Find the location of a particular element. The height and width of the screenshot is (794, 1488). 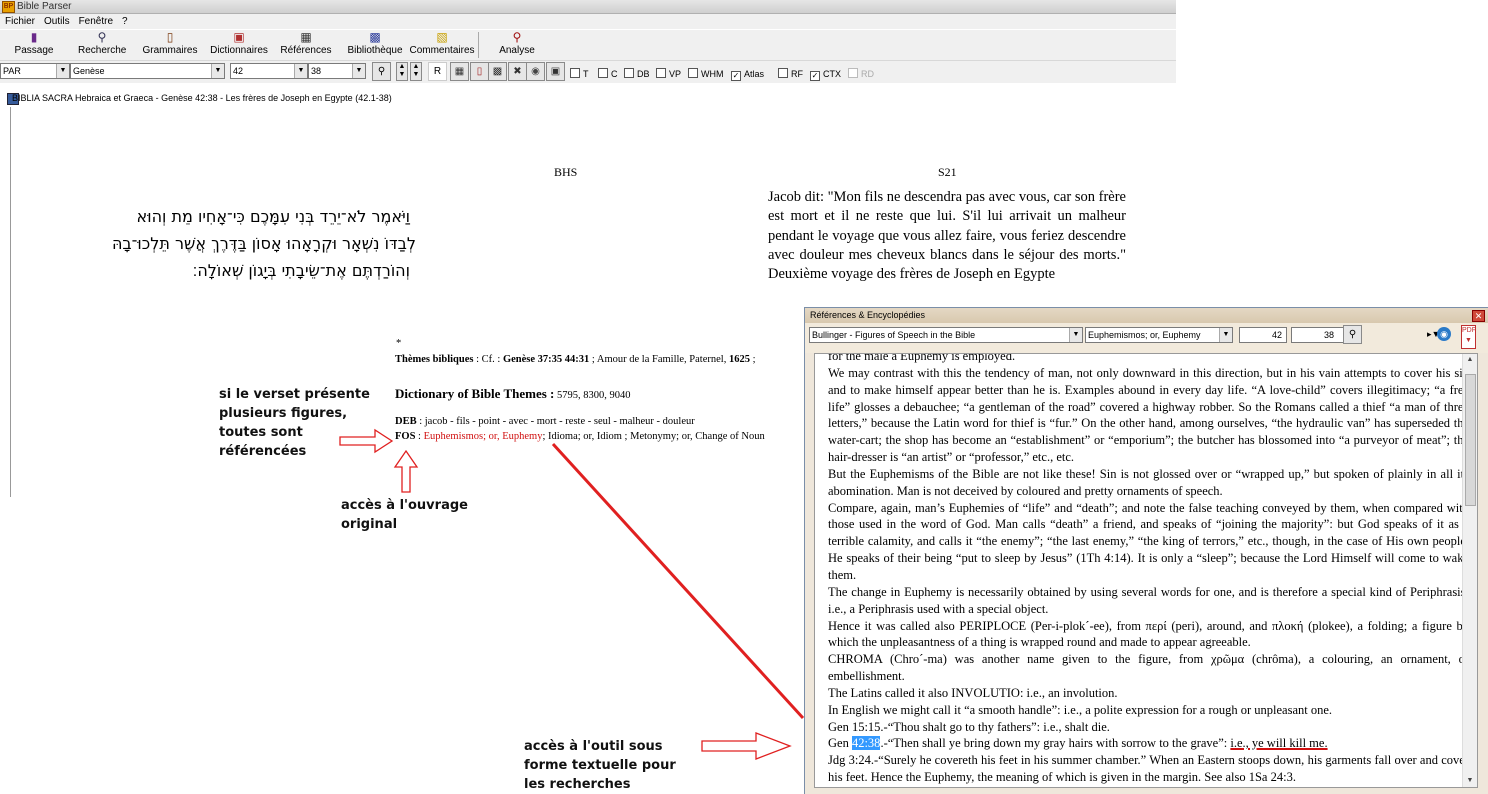

verse-select: 38 ▼ is located at coordinates (337, 71).